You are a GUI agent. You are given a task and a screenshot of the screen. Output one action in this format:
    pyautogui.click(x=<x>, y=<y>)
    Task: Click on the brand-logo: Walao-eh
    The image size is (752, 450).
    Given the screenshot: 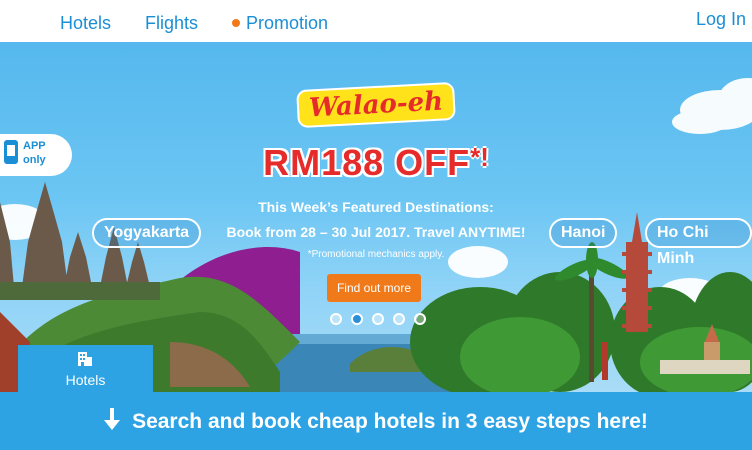 What is the action you would take?
    pyautogui.click(x=376, y=105)
    